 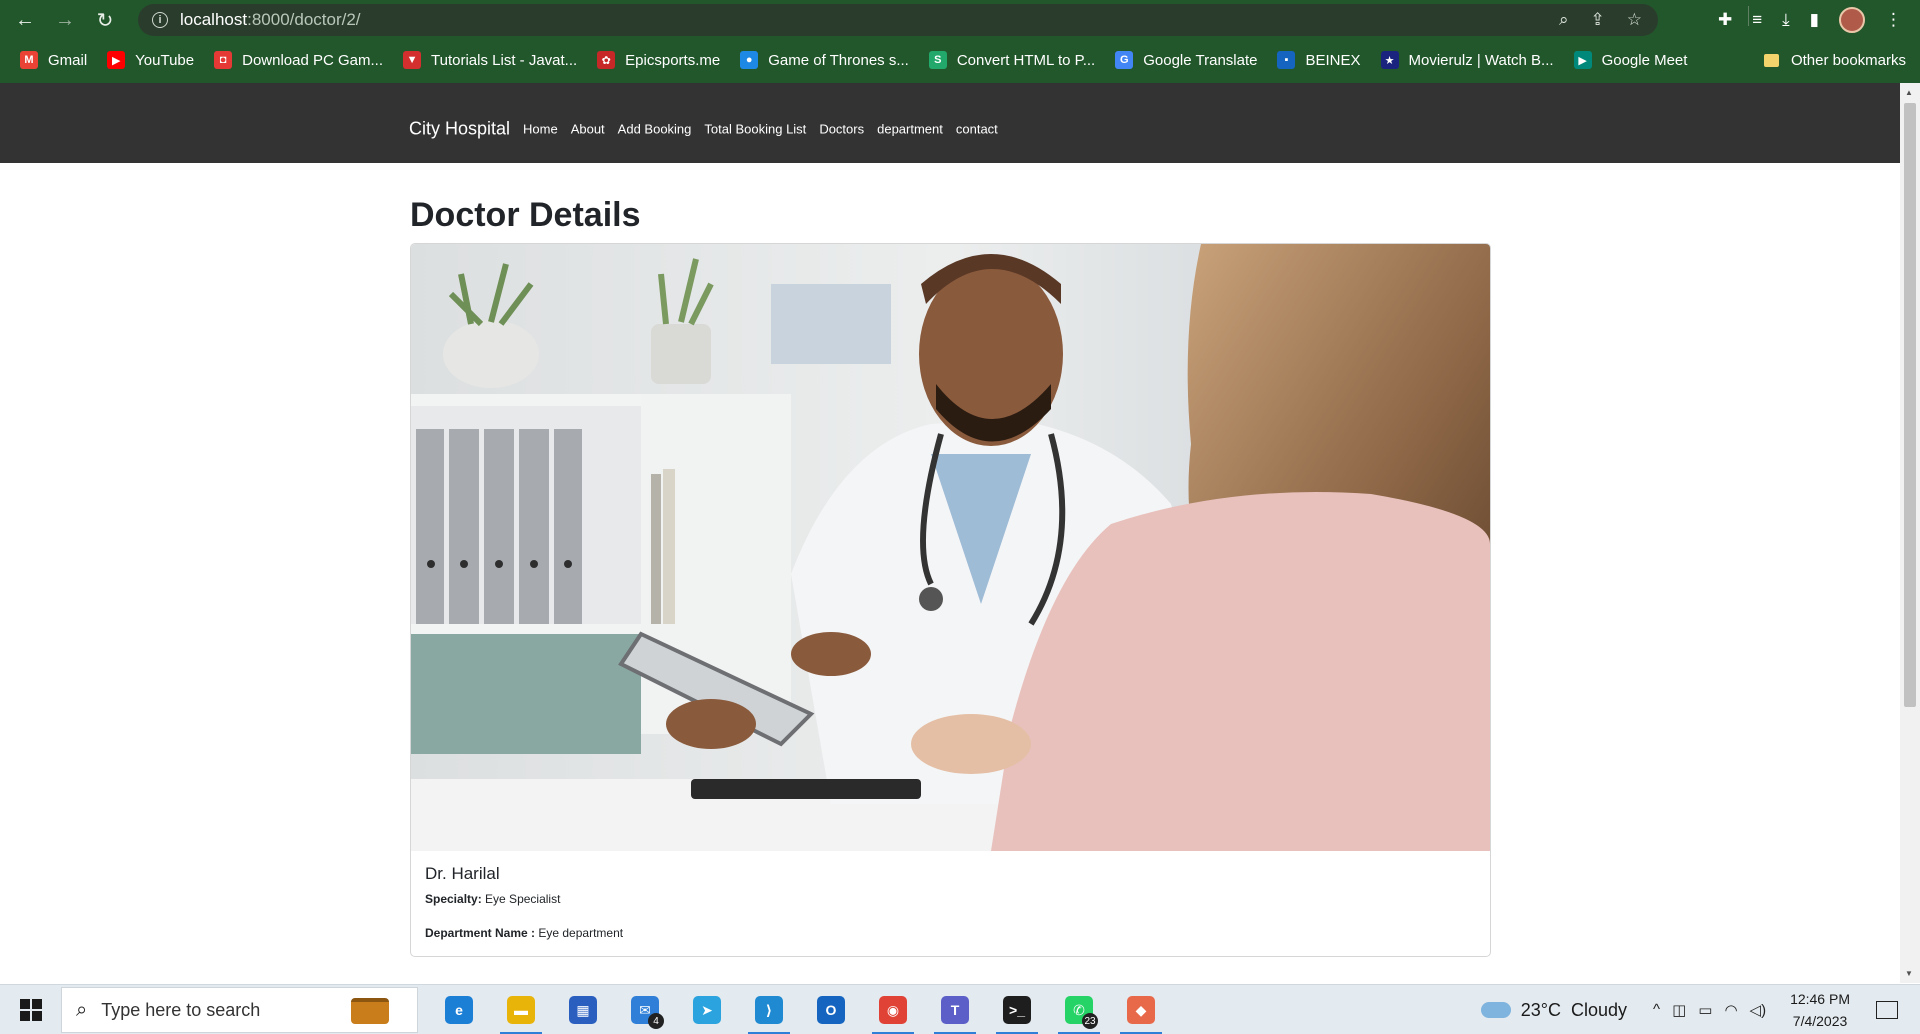 I want to click on nav-link-add-booking: Add Booking, so click(x=655, y=129).